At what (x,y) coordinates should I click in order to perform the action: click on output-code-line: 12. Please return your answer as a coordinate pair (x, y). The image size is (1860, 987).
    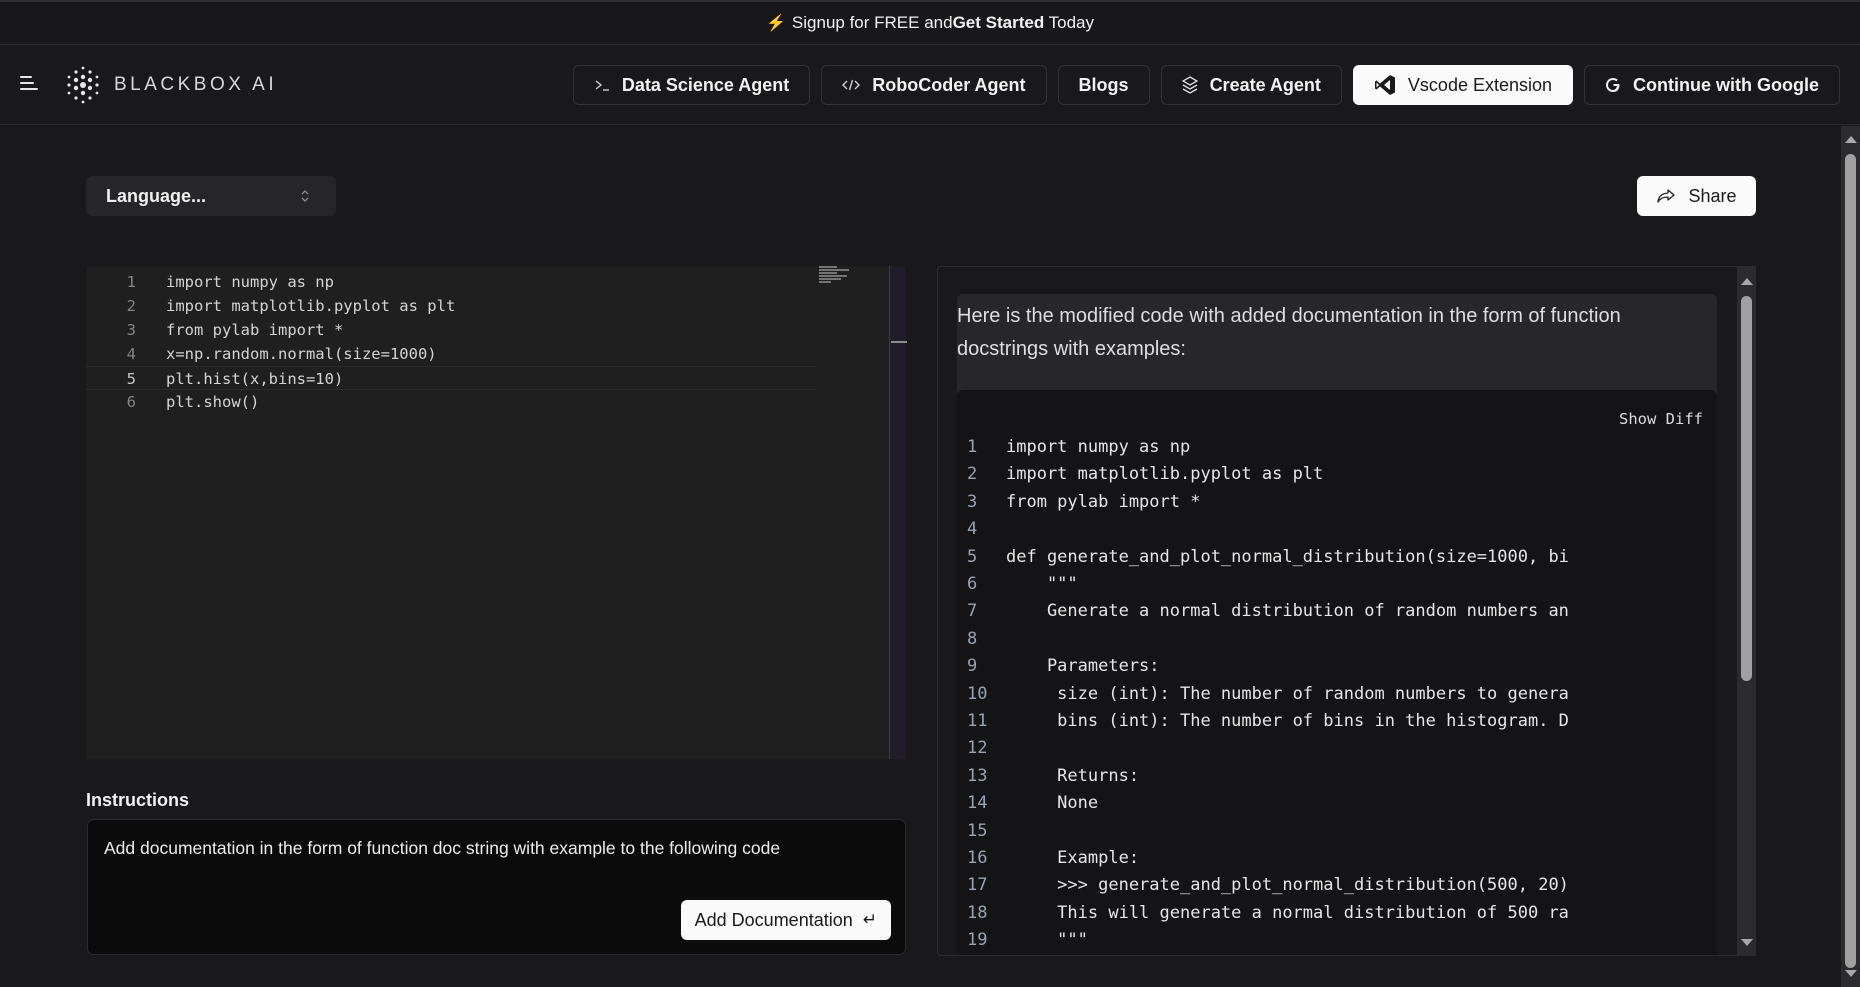
    Looking at the image, I should click on (1337, 748).